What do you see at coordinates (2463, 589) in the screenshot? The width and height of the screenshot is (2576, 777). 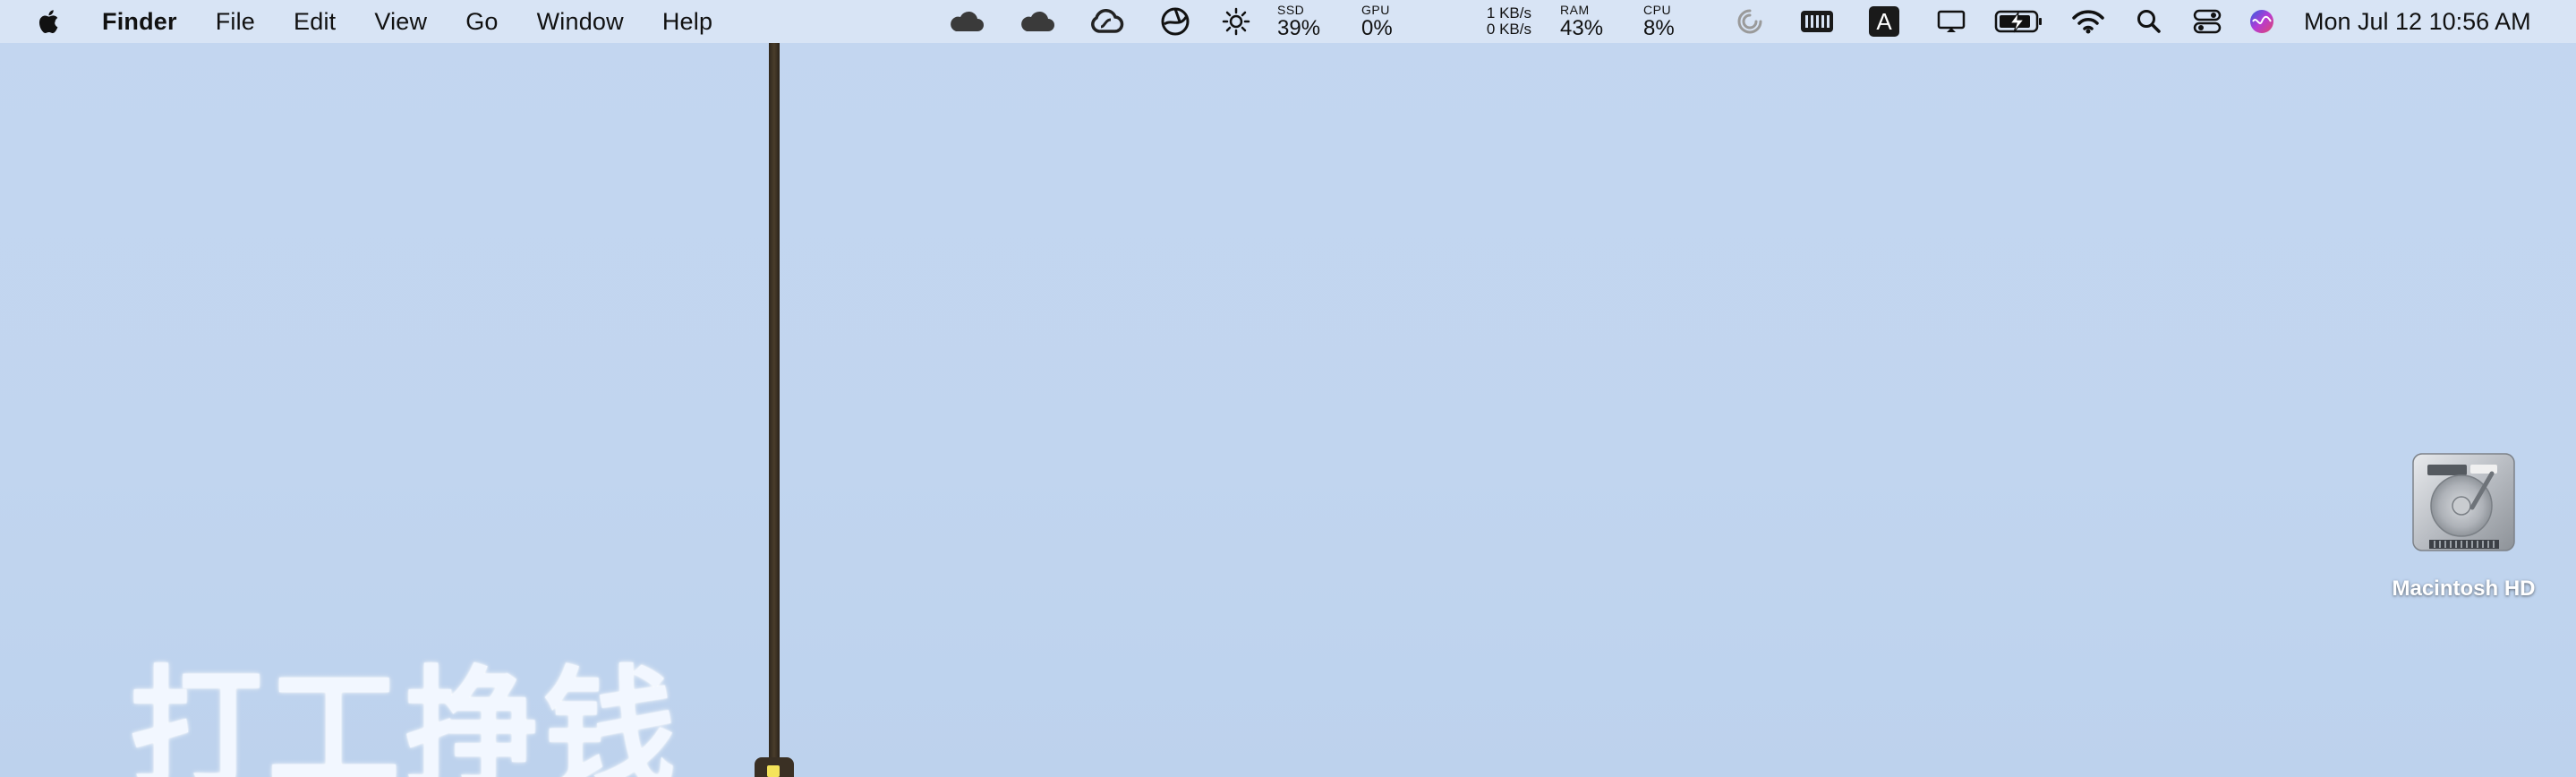 I see `hard-drive-label: Macintosh HD` at bounding box center [2463, 589].